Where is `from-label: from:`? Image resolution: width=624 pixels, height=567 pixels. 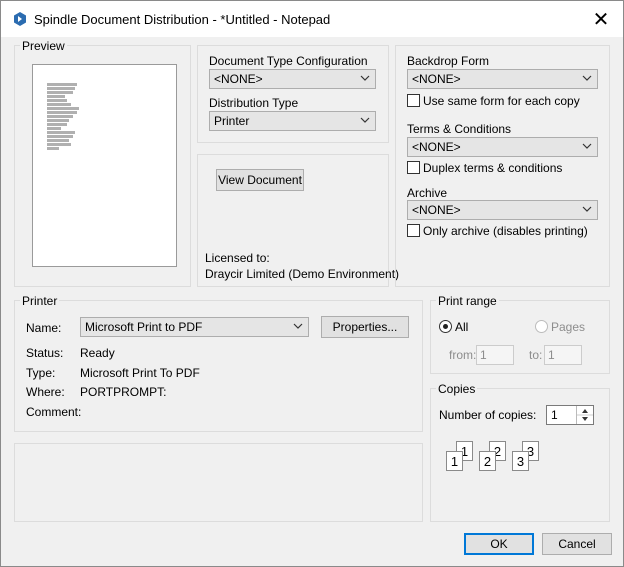 from-label: from: is located at coordinates (463, 355).